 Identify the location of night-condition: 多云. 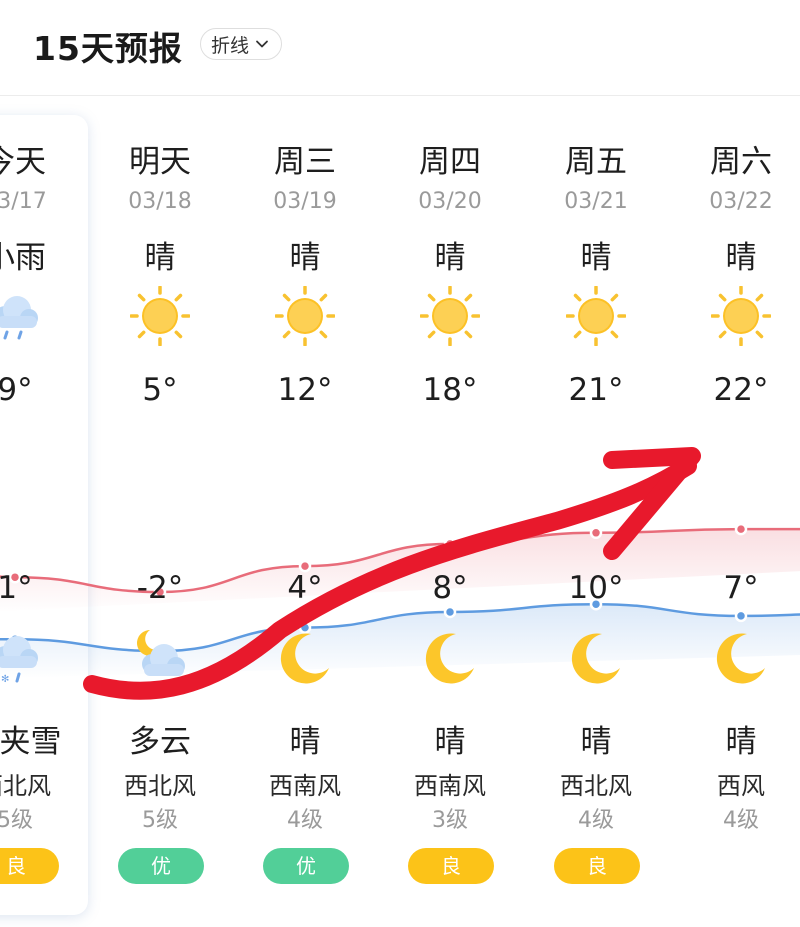
(160, 742).